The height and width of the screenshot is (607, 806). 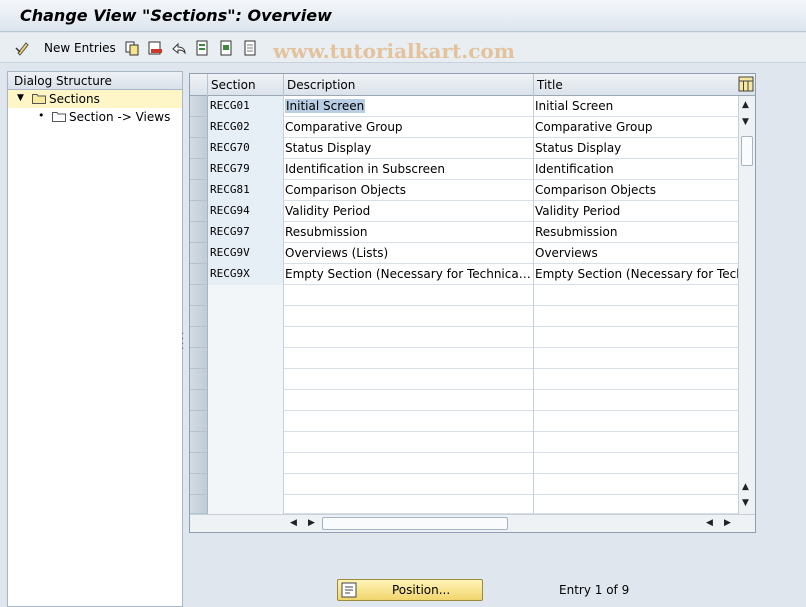 I want to click on scroll-right-end-icon: ▶, so click(x=727, y=523).